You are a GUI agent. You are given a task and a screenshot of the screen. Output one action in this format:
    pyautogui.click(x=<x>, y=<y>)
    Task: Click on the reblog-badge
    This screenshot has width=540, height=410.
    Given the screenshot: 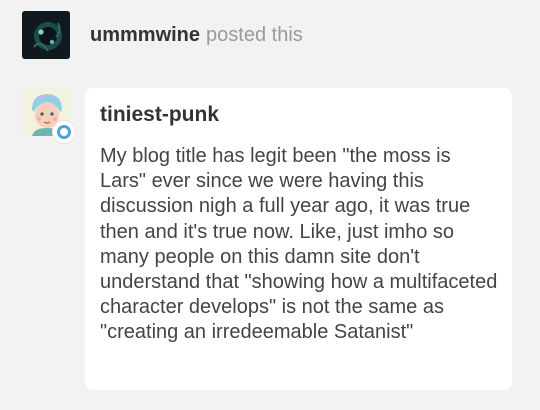 What is the action you would take?
    pyautogui.click(x=64, y=132)
    